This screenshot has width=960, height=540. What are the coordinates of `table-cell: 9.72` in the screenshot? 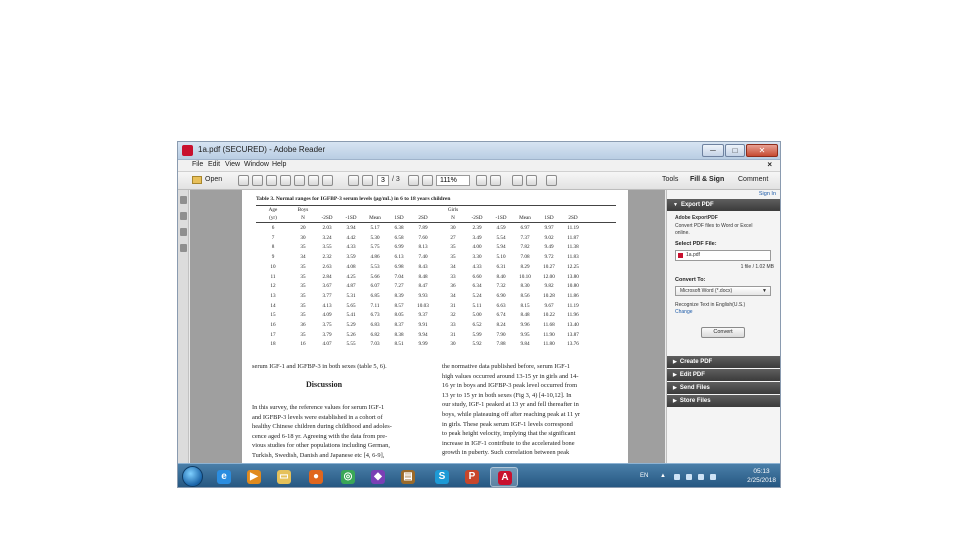 It's located at (549, 257).